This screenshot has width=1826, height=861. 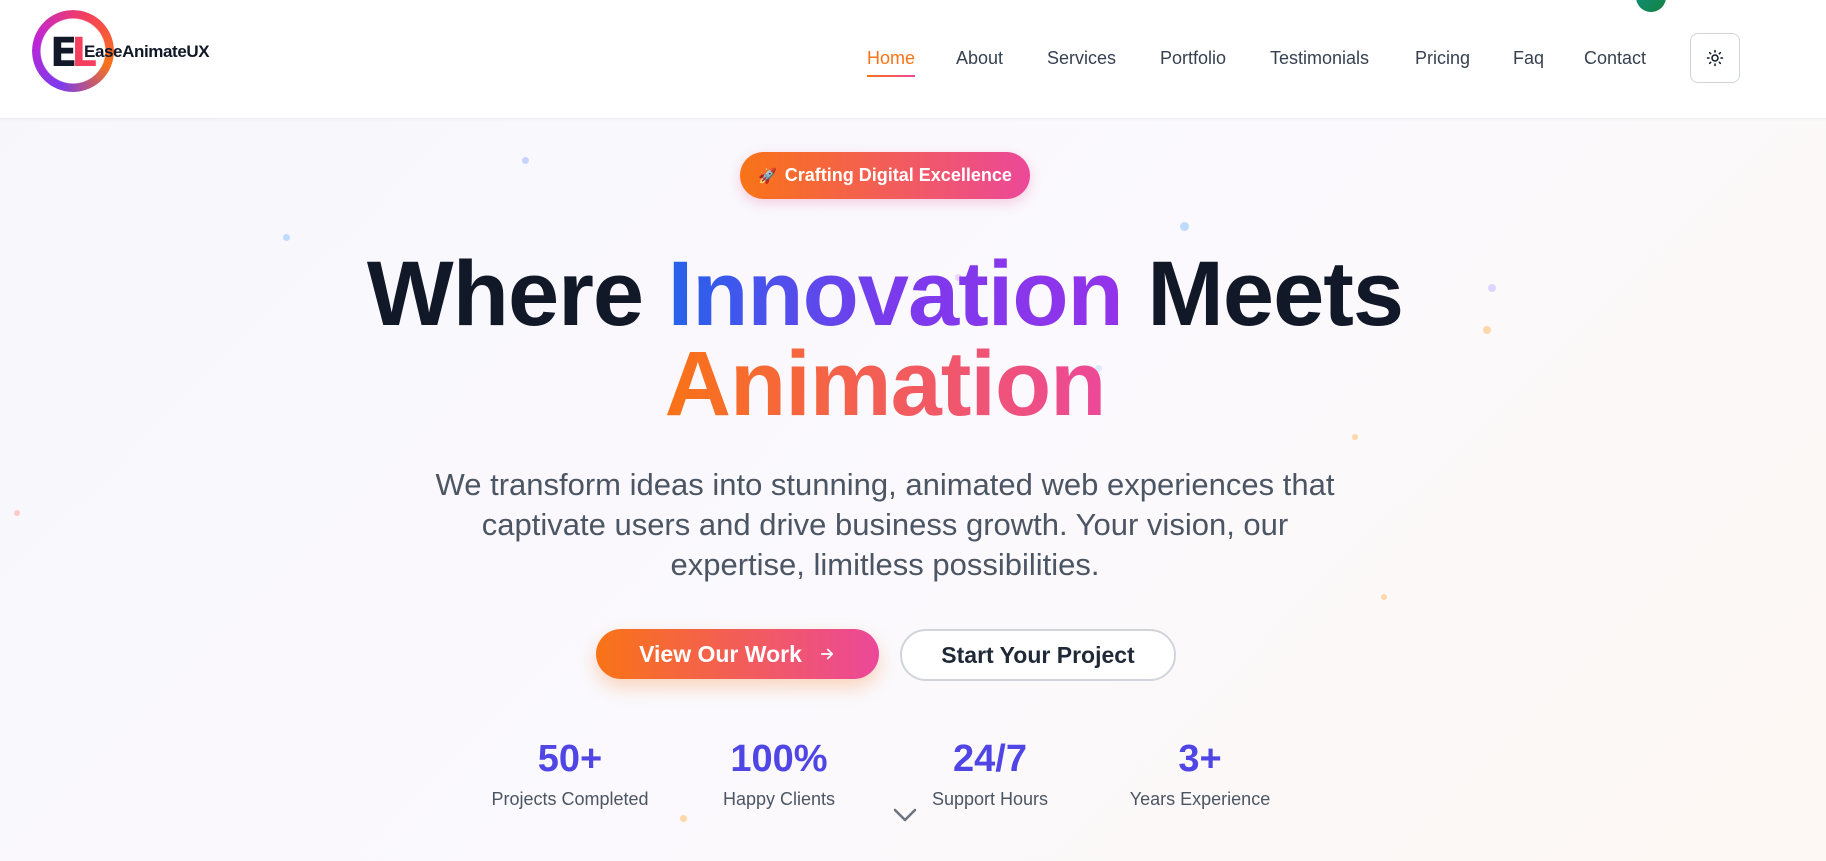 I want to click on stat-clients: 100% Happy Clients, so click(x=779, y=774).